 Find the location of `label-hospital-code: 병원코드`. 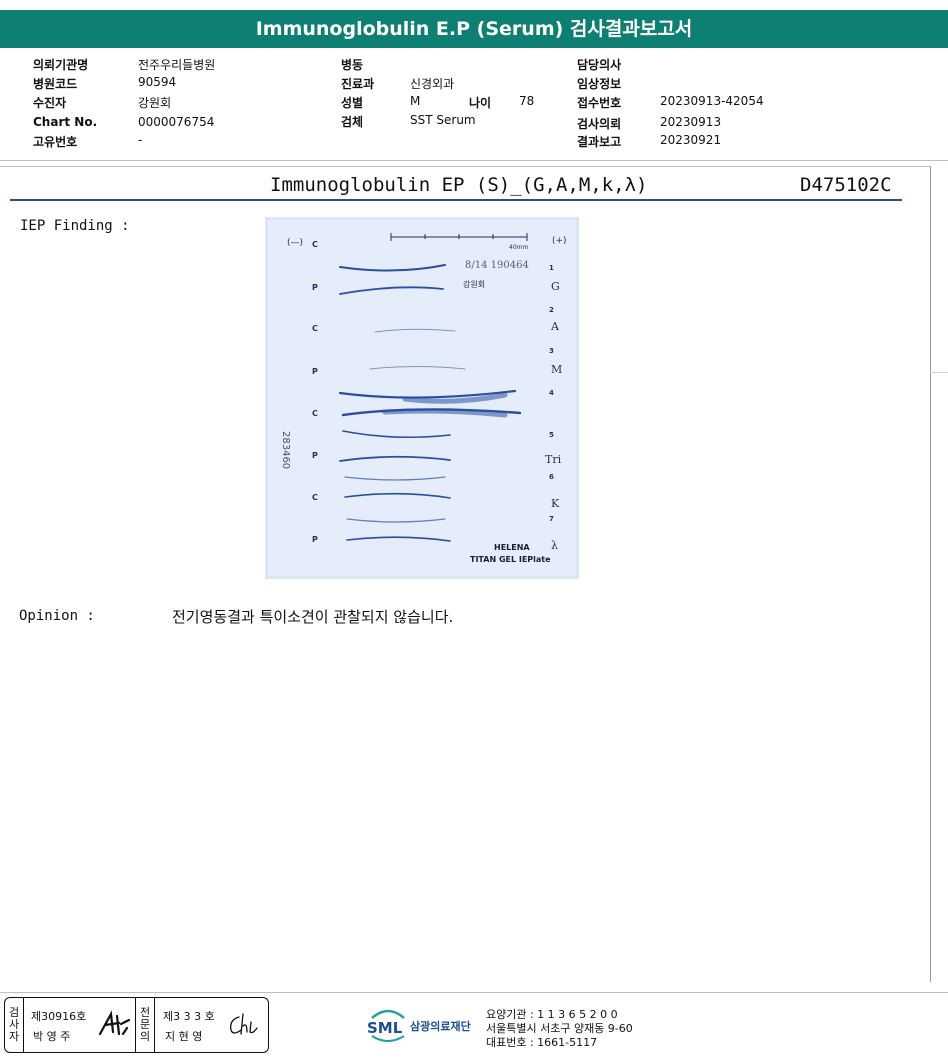

label-hospital-code: 병원코드 is located at coordinates (55, 84).